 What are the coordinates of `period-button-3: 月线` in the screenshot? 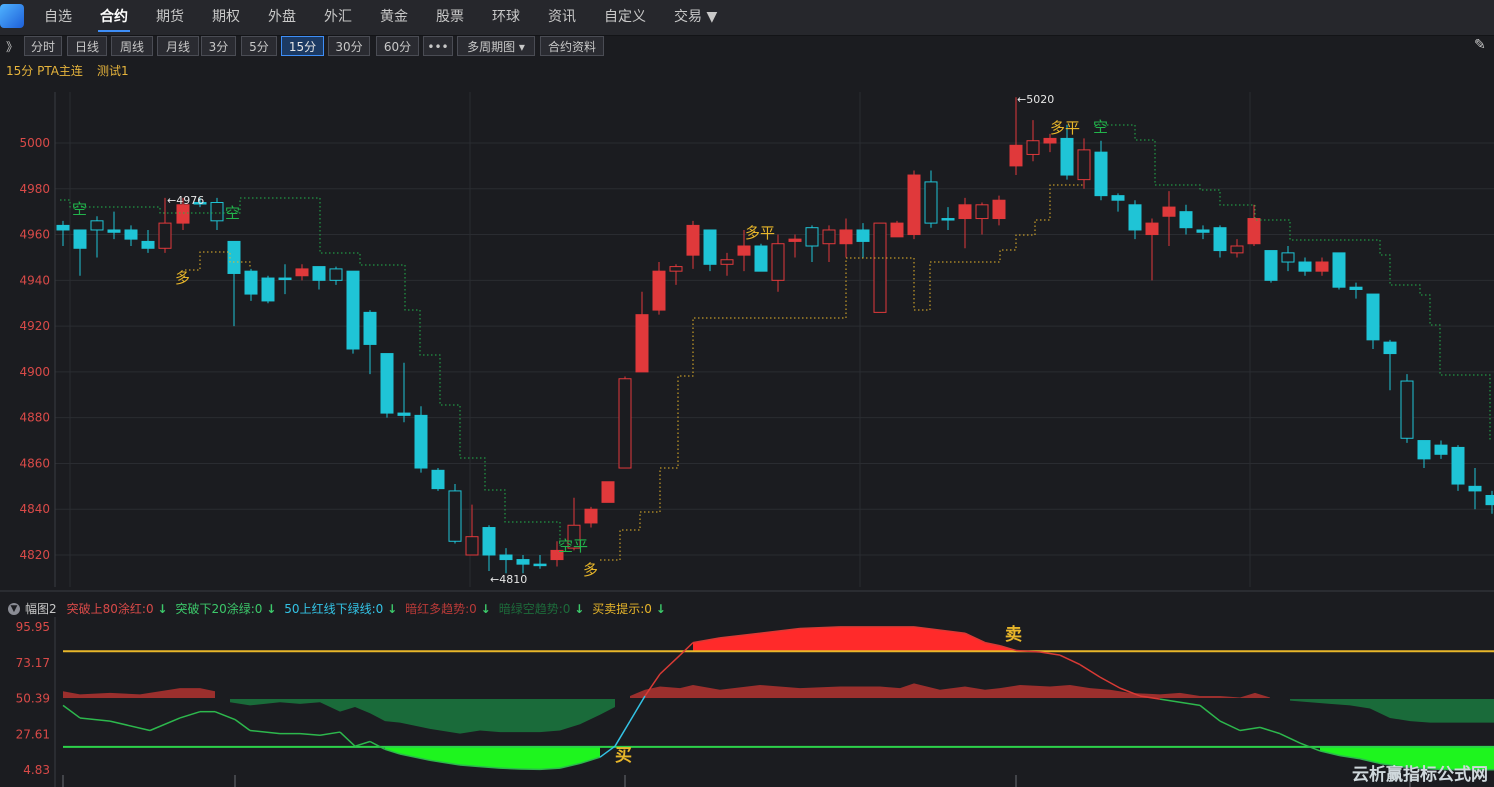 It's located at (178, 46).